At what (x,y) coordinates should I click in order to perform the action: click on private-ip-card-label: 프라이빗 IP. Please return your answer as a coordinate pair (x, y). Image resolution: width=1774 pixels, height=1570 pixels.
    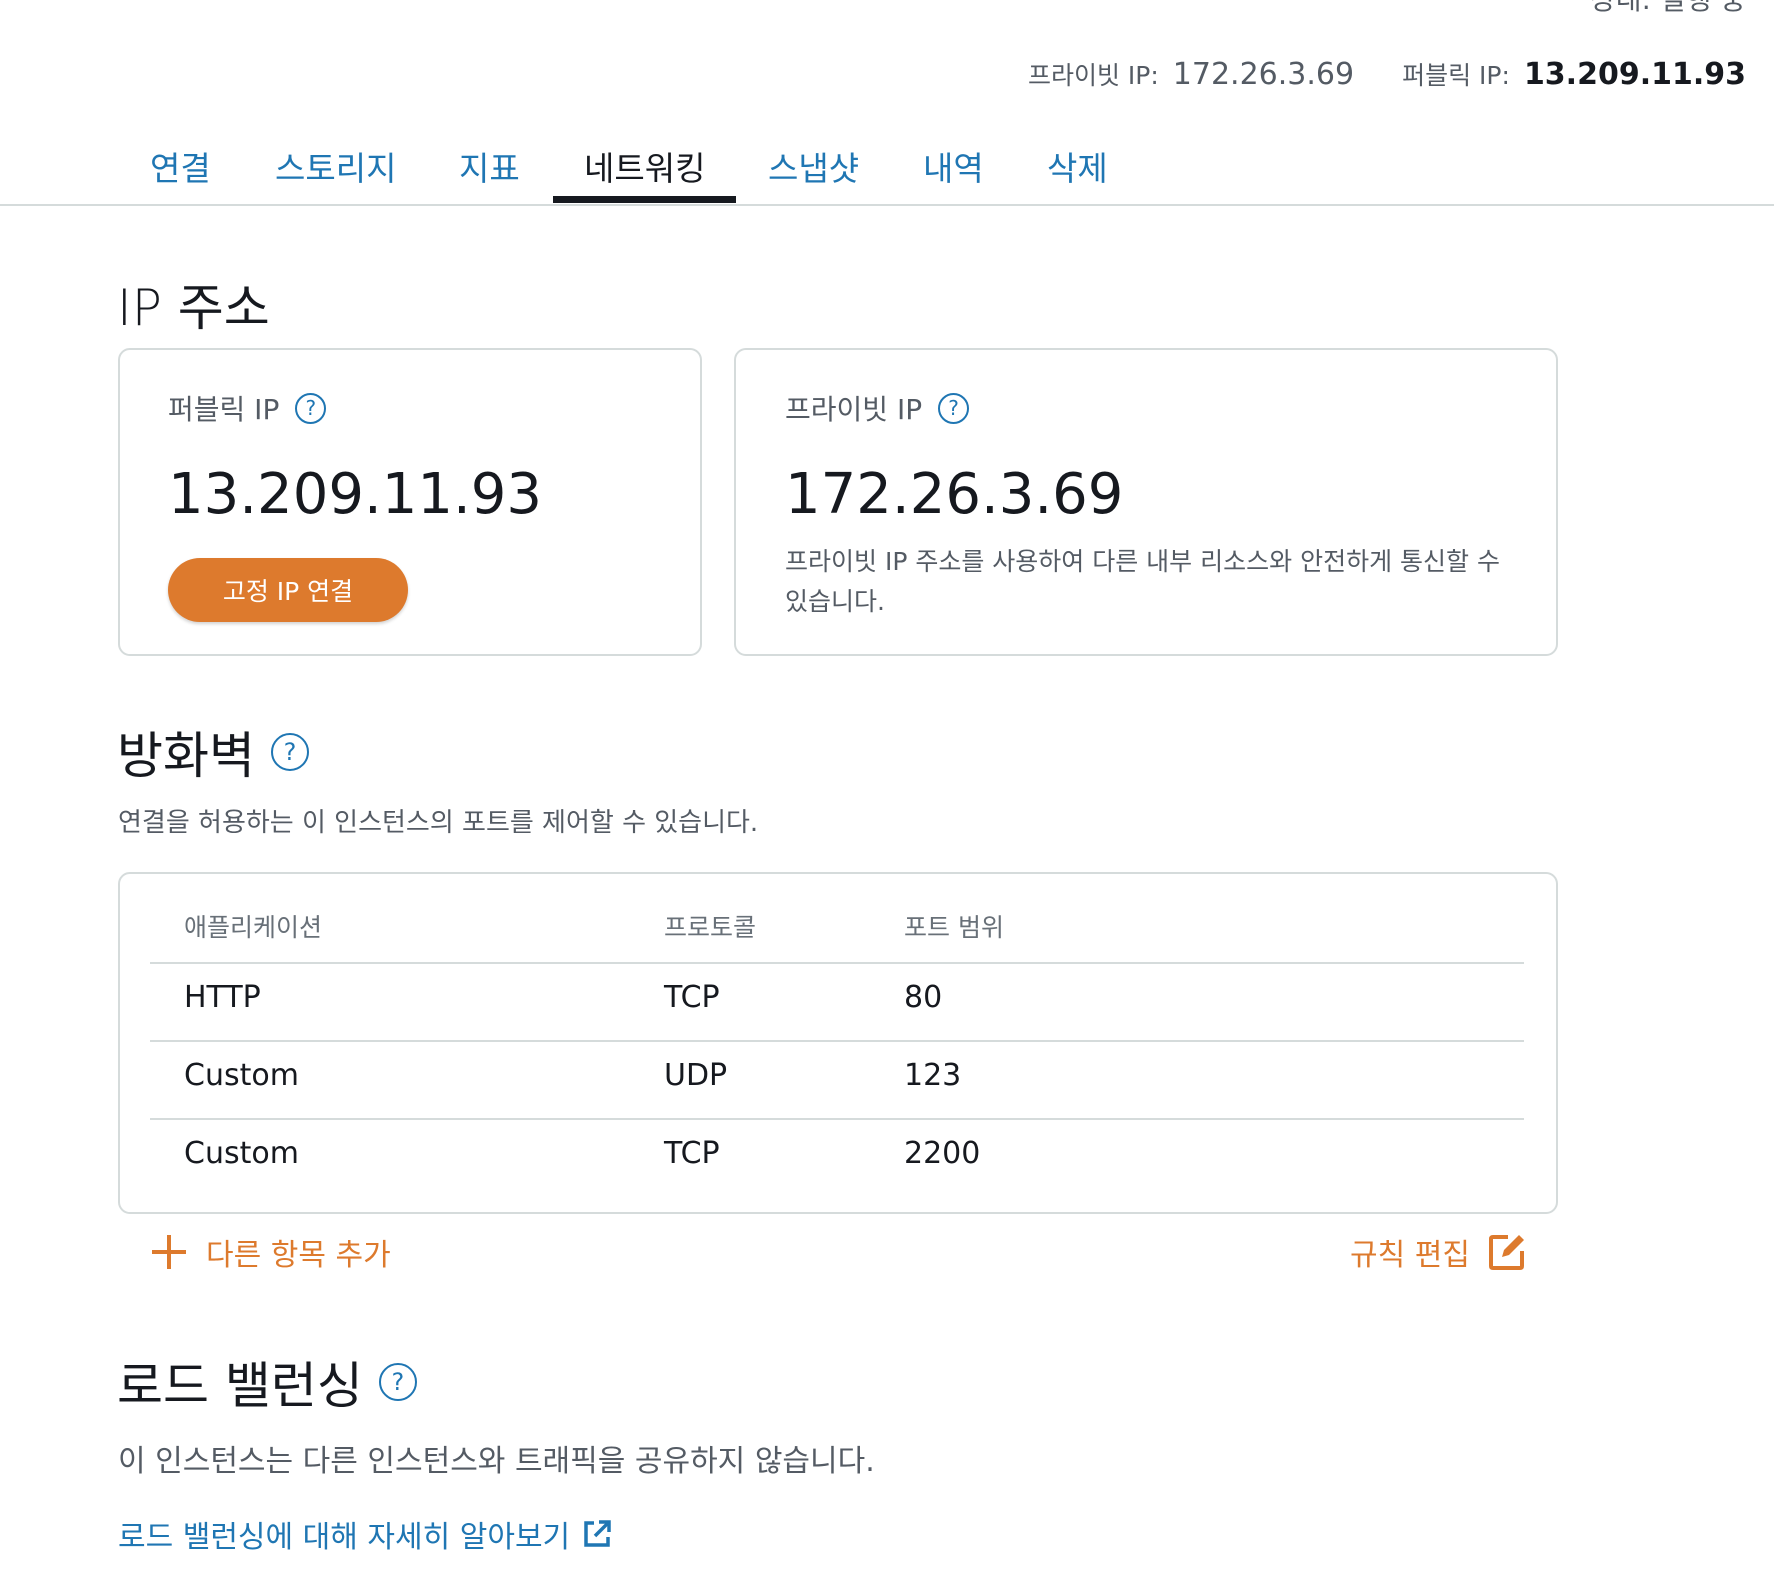
    Looking at the image, I should click on (854, 409).